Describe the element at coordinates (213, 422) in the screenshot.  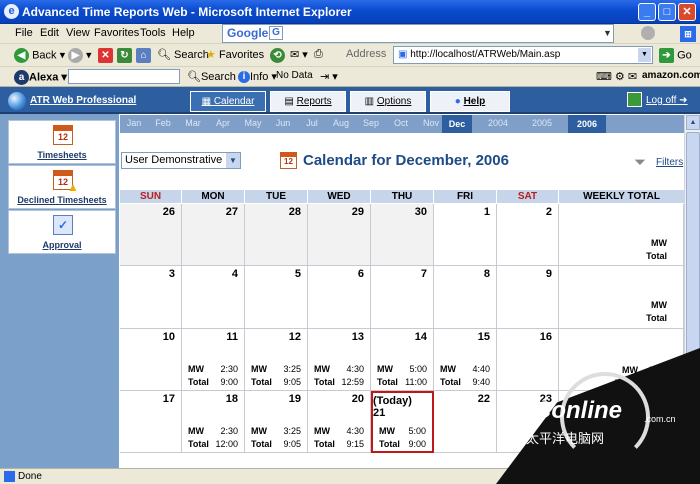
I see `calendar-day: 18 MW 2:30 Total 12:00` at that location.